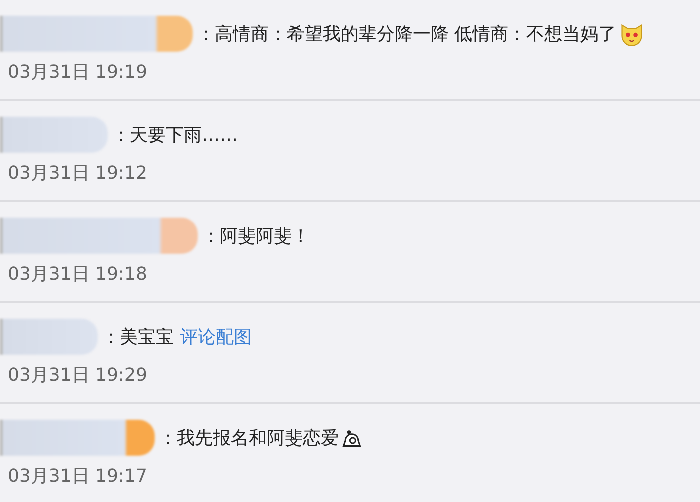 This screenshot has height=502, width=700. What do you see at coordinates (138, 337) in the screenshot?
I see `comment-text: ：美宝宝` at bounding box center [138, 337].